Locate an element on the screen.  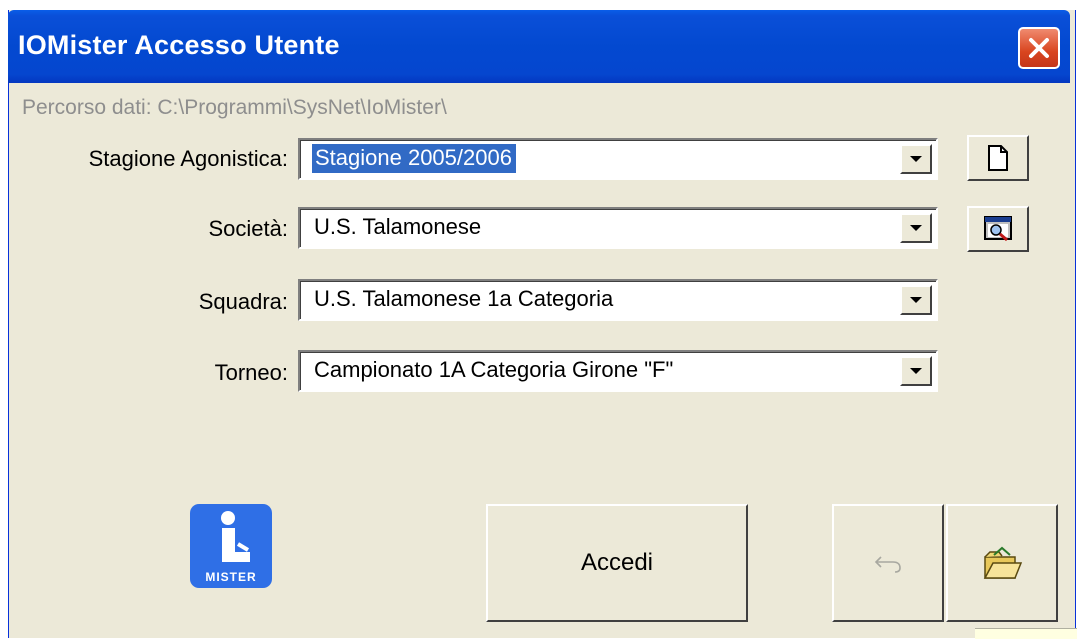
society-dropdown-button is located at coordinates (916, 228).